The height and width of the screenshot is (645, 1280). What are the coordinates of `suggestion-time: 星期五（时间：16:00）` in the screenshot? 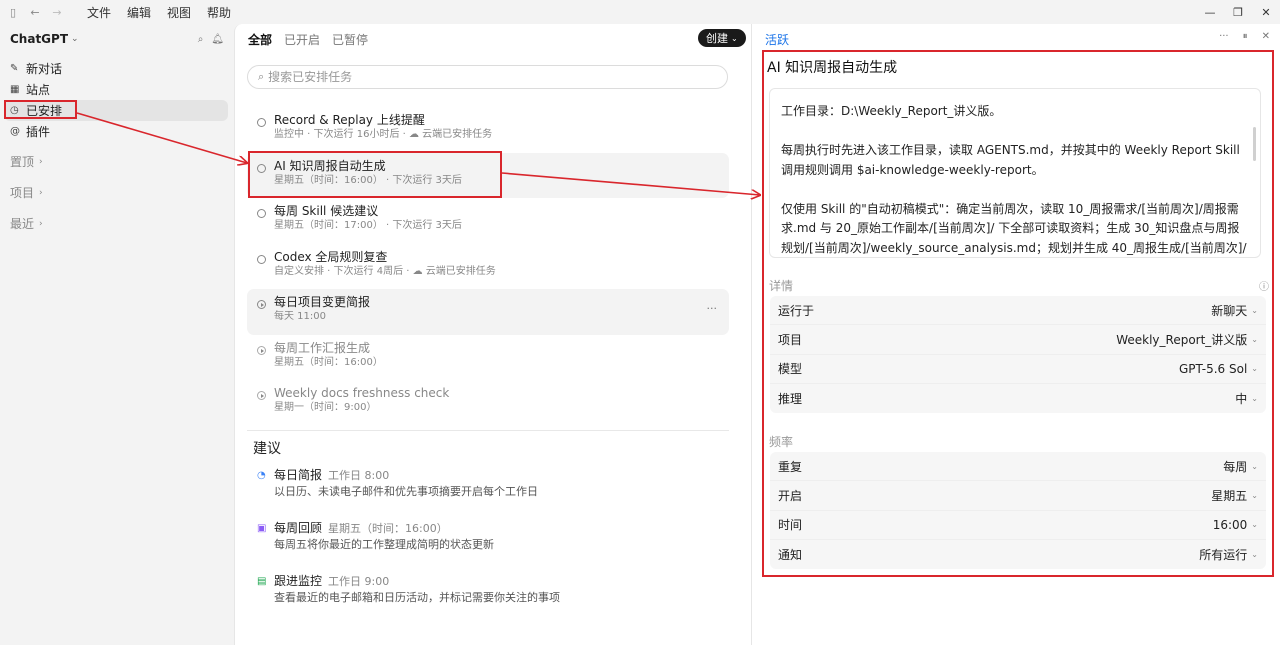 It's located at (388, 528).